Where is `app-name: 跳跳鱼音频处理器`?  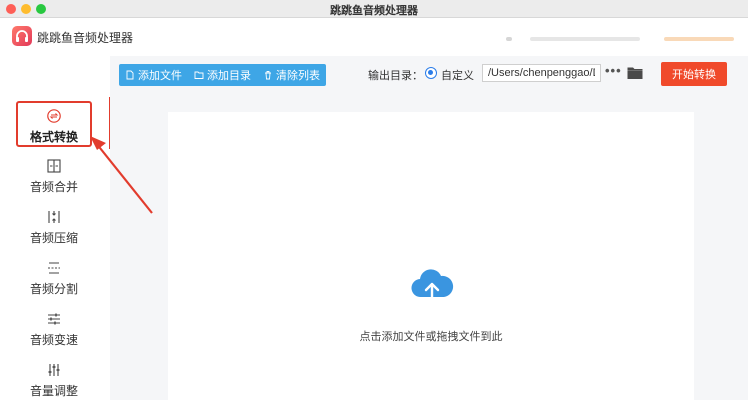 app-name: 跳跳鱼音频处理器 is located at coordinates (85, 38).